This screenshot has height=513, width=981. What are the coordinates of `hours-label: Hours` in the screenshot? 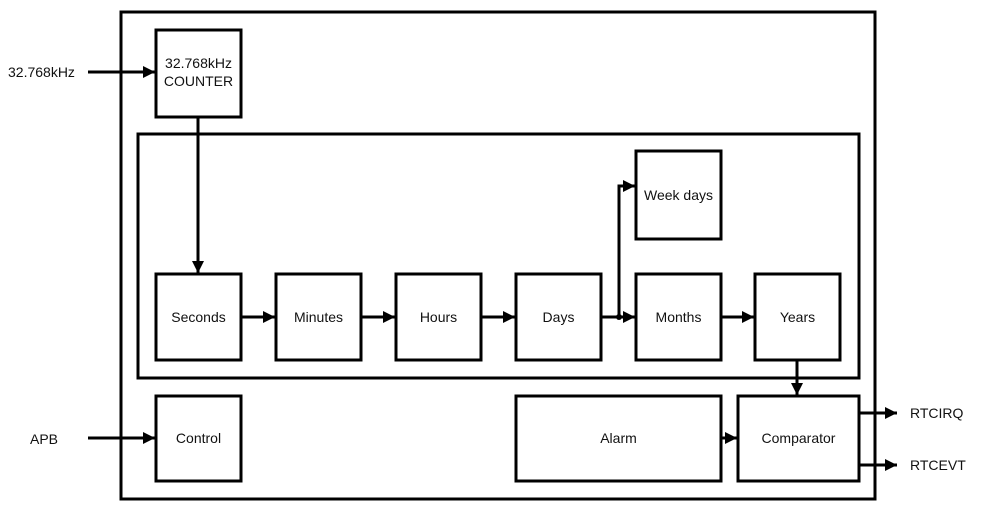 It's located at (438, 317).